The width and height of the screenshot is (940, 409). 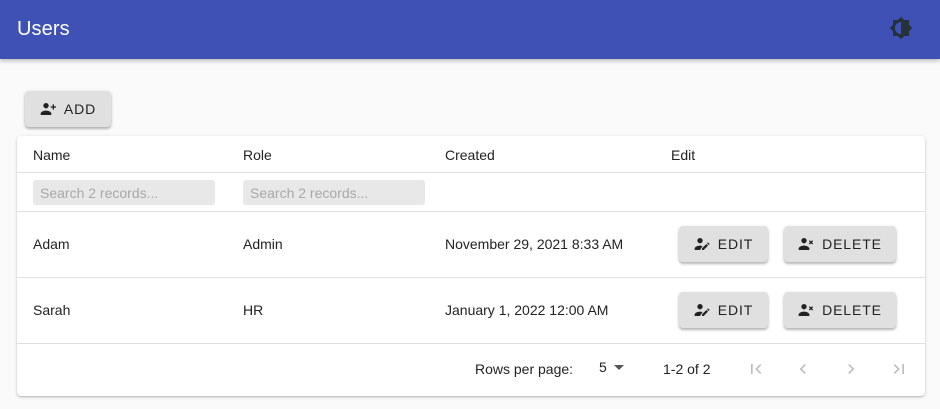 What do you see at coordinates (527, 310) in the screenshot?
I see `row-created: January 1, 2022 12:00 AM` at bounding box center [527, 310].